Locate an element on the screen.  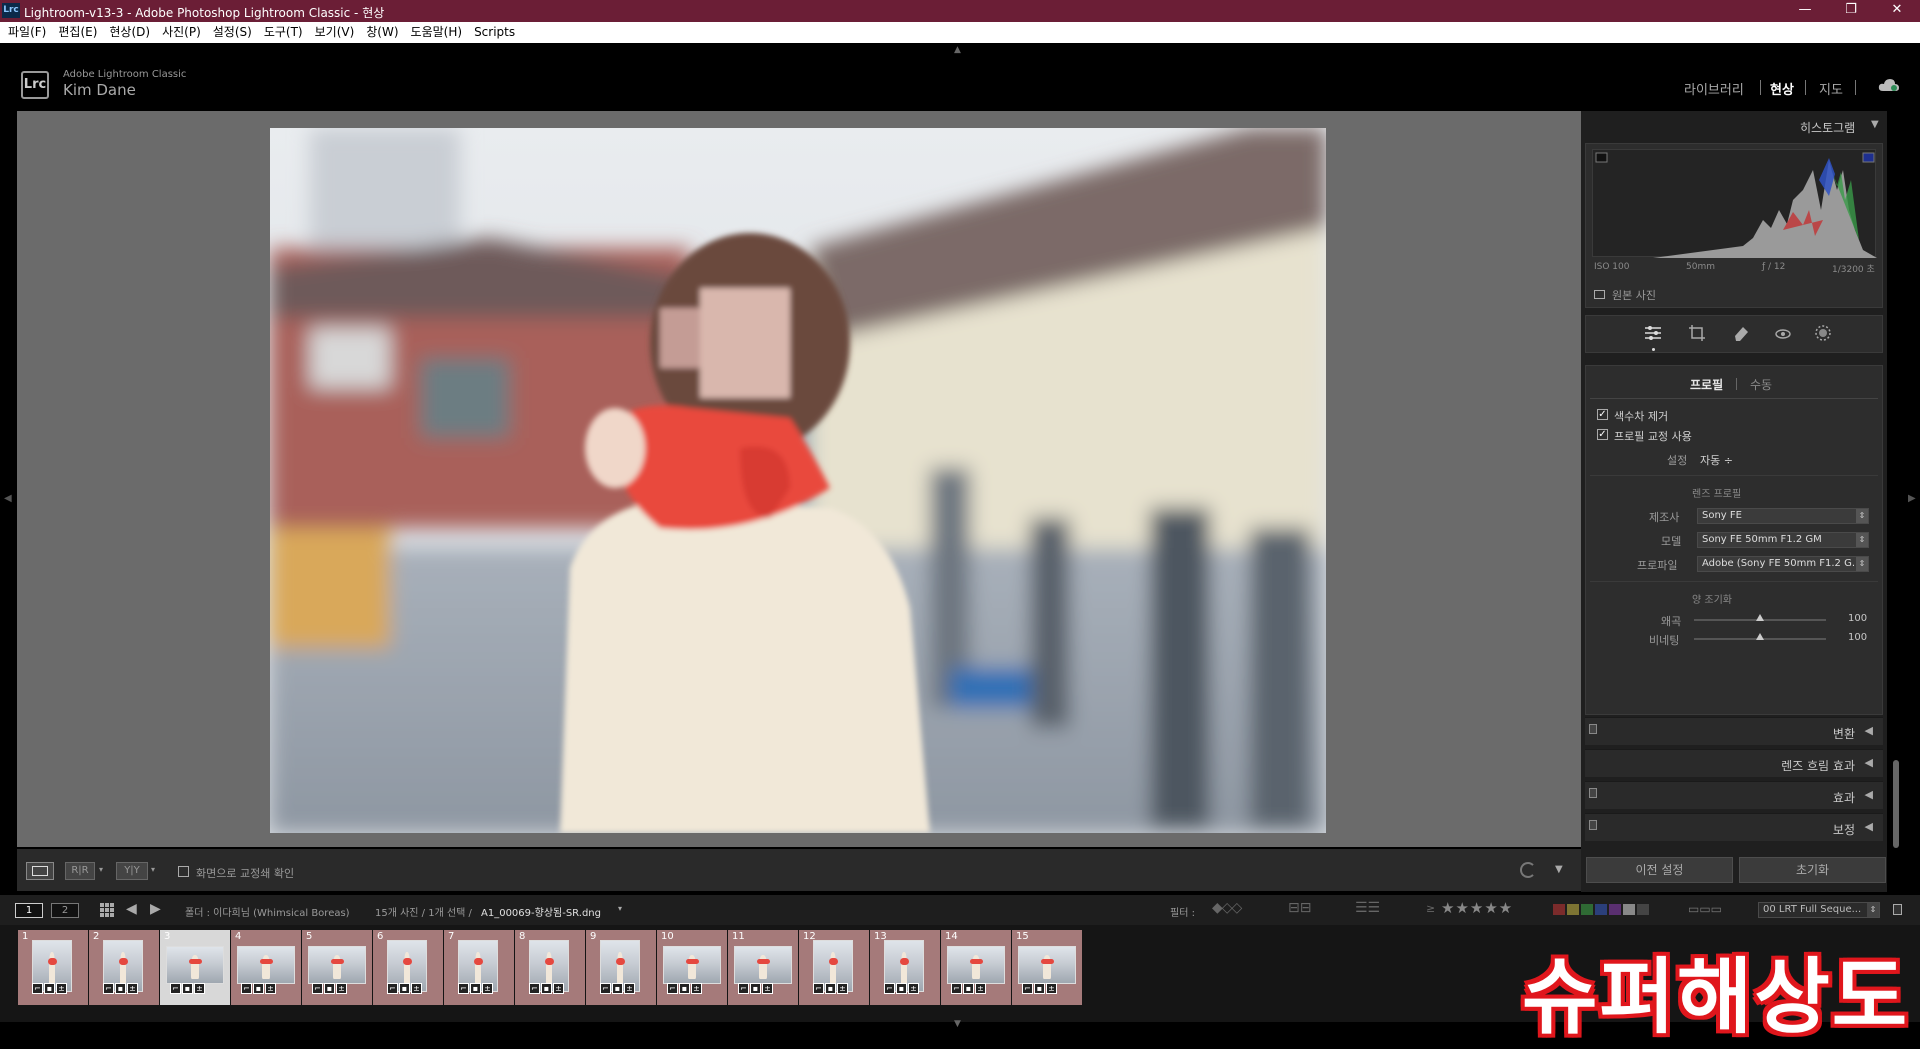
before-after-lr-icon: R|R is located at coordinates (80, 871).